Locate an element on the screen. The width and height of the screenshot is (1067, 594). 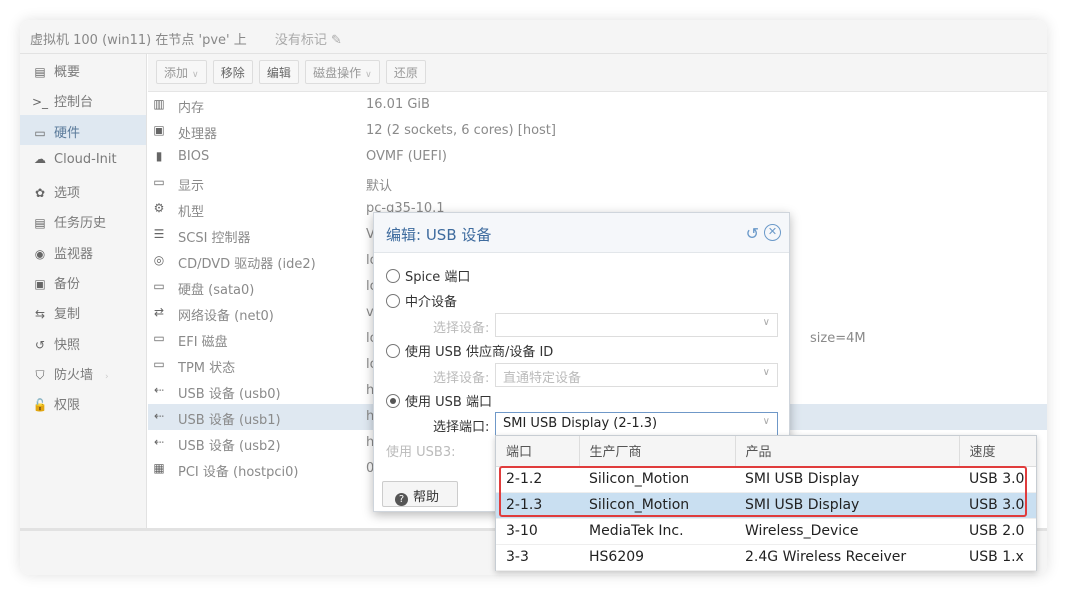
select-device-label: 选择设备: is located at coordinates (461, 328).